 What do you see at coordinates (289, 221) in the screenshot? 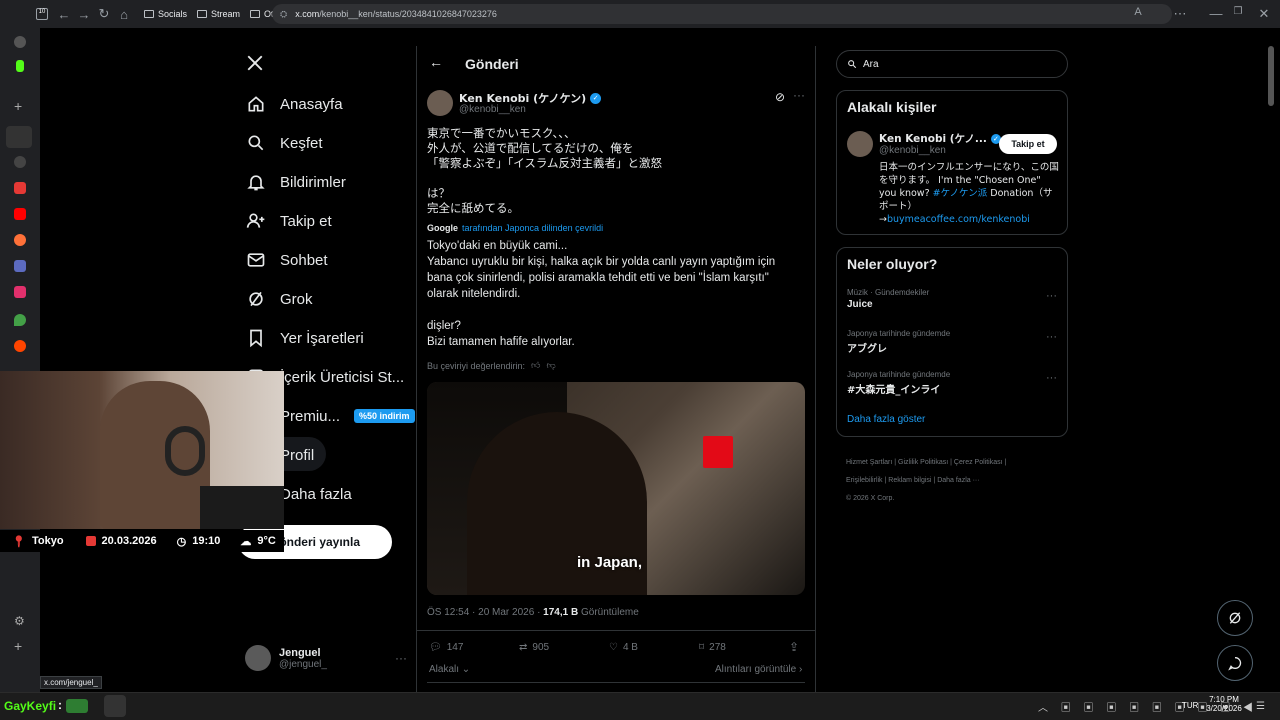
I see `nav-follow: Takip et` at bounding box center [289, 221].